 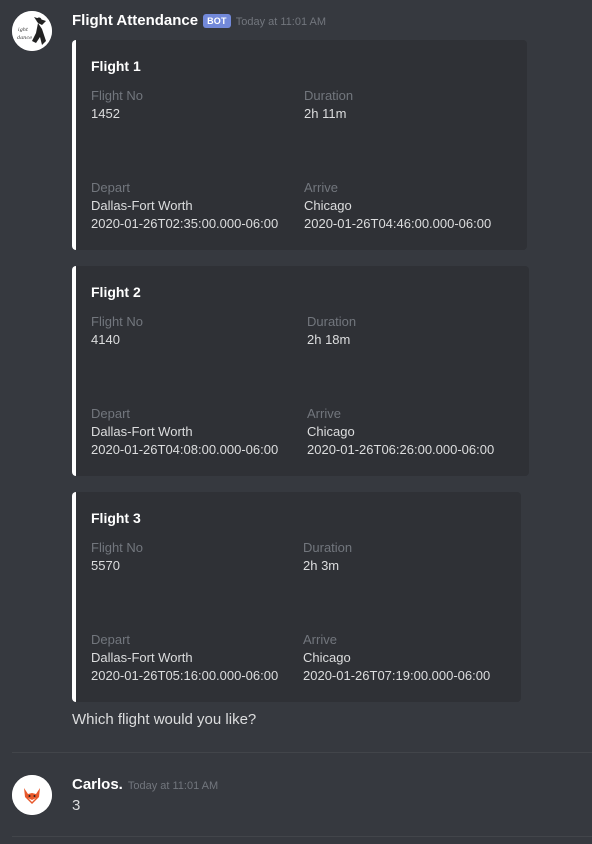 I want to click on field-duration: Duration 2h 3m, so click(x=327, y=557).